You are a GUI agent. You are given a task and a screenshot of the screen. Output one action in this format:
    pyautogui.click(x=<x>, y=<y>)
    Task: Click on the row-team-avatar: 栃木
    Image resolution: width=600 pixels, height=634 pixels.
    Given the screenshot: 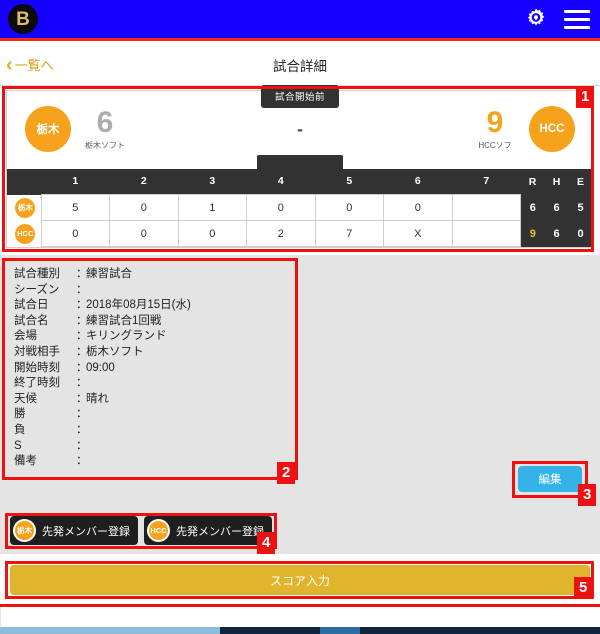 What is the action you would take?
    pyautogui.click(x=25, y=207)
    